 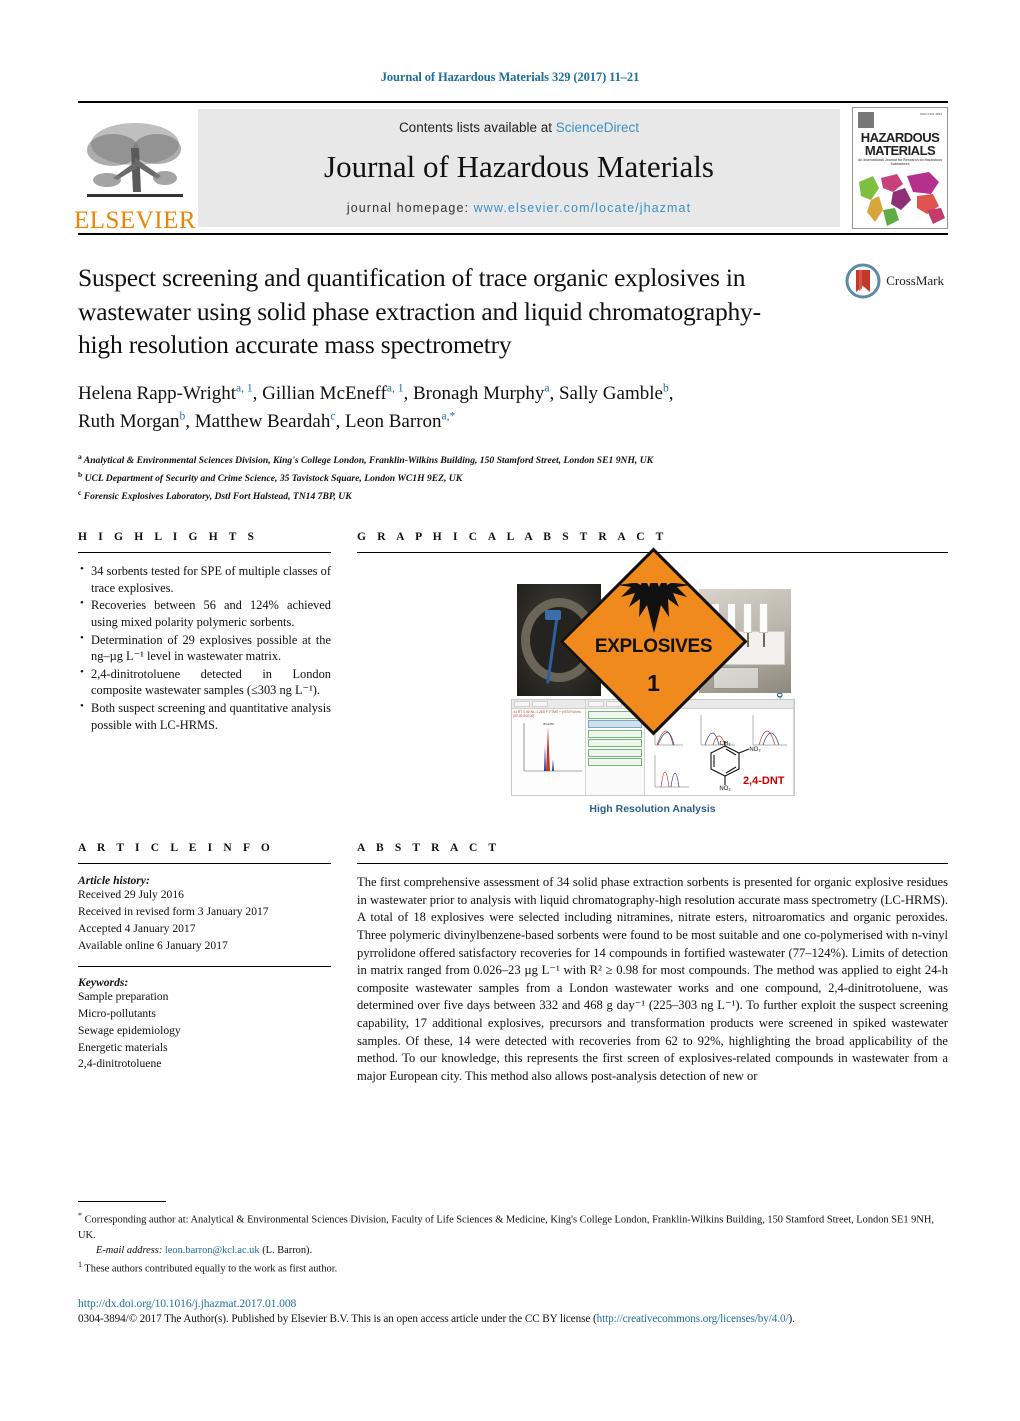 I want to click on elsevier-logo: ELSEVIER, so click(x=135, y=168).